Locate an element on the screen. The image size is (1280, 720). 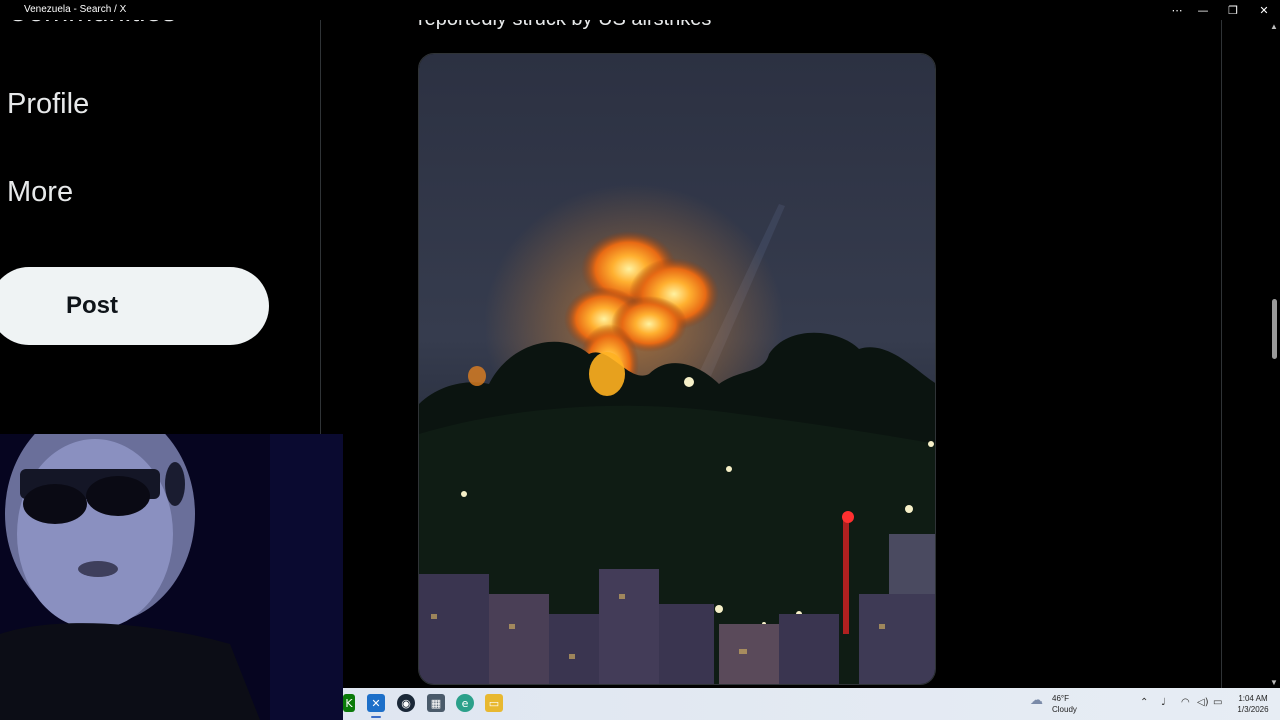
clock-time: 1:04 AM is located at coordinates (1253, 698).